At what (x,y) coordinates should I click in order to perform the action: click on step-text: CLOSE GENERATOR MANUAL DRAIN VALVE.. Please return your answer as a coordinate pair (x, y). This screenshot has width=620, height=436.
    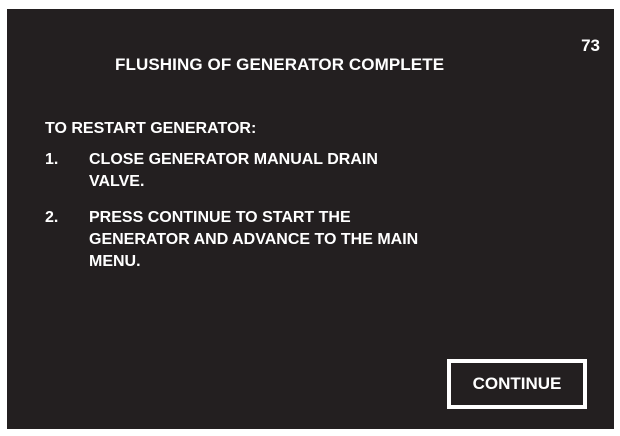
    Looking at the image, I should click on (233, 170).